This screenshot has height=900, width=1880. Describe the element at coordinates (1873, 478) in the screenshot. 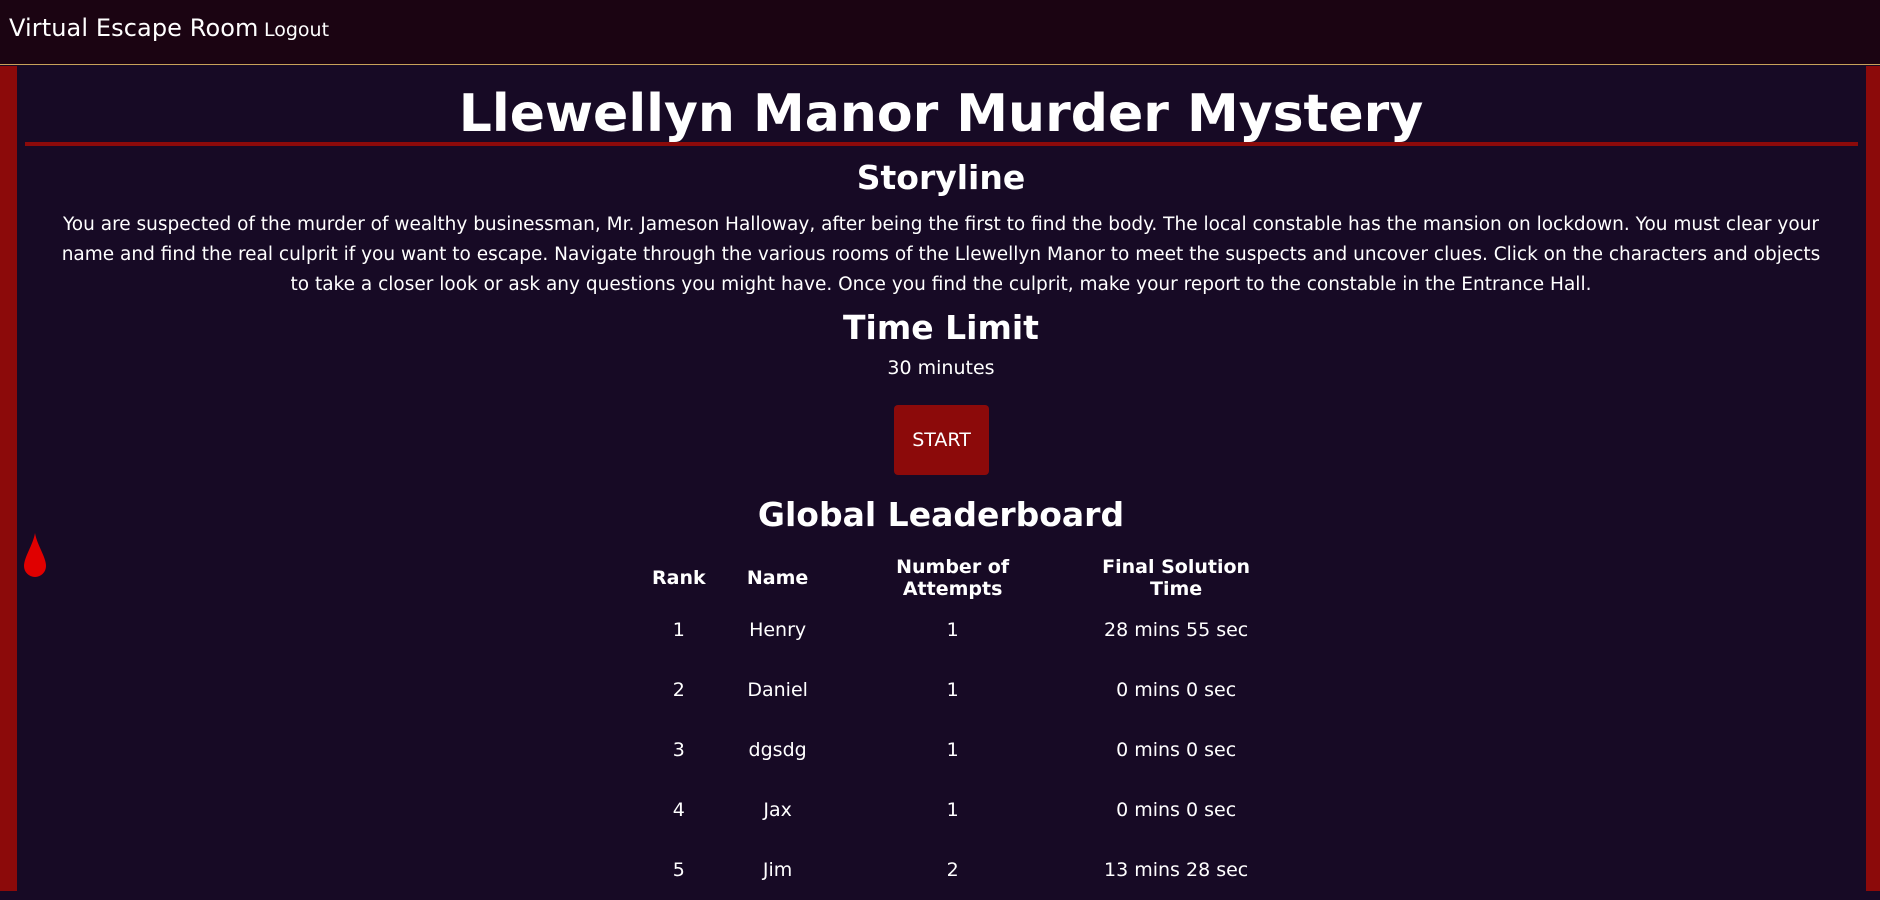

I see `right-red-border` at that location.